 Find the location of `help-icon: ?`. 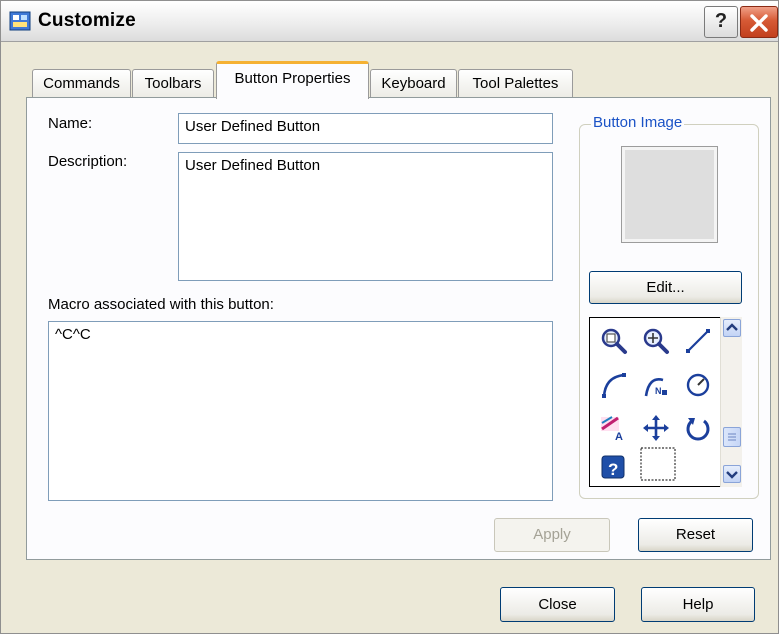

help-icon: ? is located at coordinates (614, 467).